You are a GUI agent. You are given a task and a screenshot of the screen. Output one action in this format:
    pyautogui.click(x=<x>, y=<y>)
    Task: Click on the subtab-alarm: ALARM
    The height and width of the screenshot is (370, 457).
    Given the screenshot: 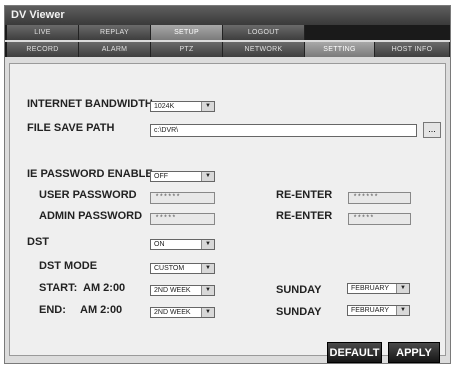 What is the action you would take?
    pyautogui.click(x=115, y=49)
    